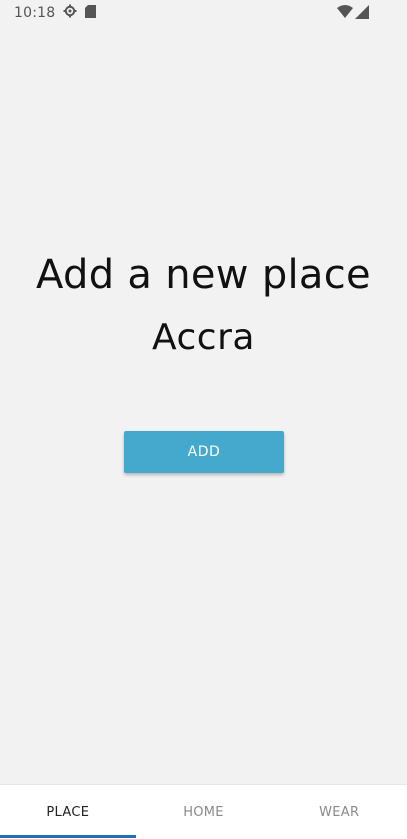 This screenshot has width=407, height=839. I want to click on place-name: Accra, so click(203, 337).